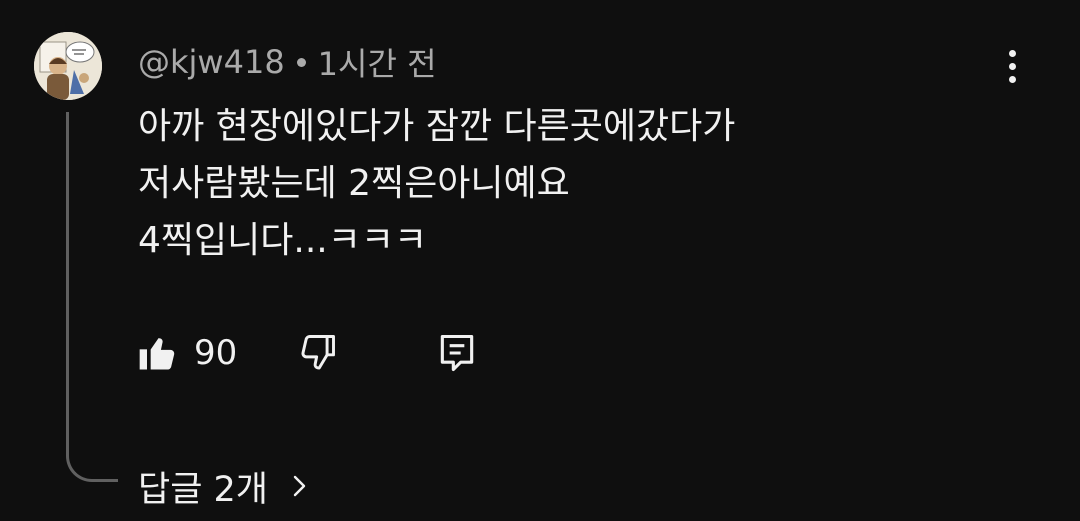 The width and height of the screenshot is (1080, 521). Describe the element at coordinates (287, 62) in the screenshot. I see `comment-meta: @kjw418 1시간 전` at that location.